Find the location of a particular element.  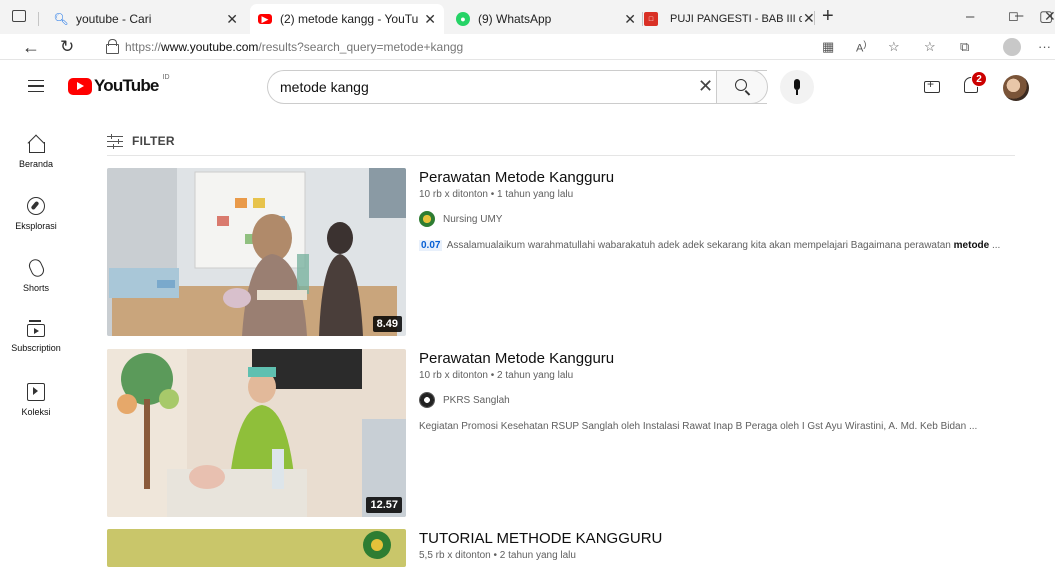

url-domain: www.youtube.com is located at coordinates (210, 47).